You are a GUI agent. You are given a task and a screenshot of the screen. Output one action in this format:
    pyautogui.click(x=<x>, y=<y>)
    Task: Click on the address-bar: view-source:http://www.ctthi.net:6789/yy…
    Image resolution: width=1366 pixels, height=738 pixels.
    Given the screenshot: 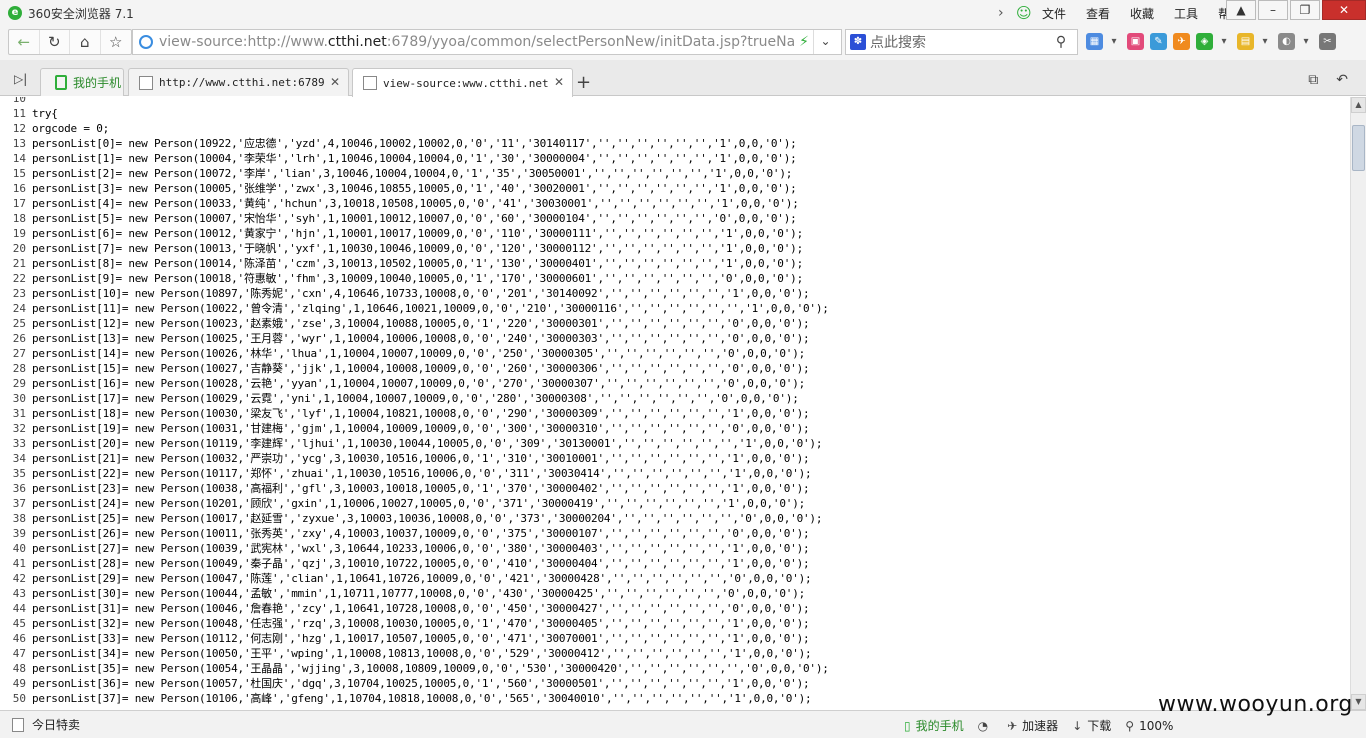 What is the action you would take?
    pyautogui.click(x=487, y=42)
    